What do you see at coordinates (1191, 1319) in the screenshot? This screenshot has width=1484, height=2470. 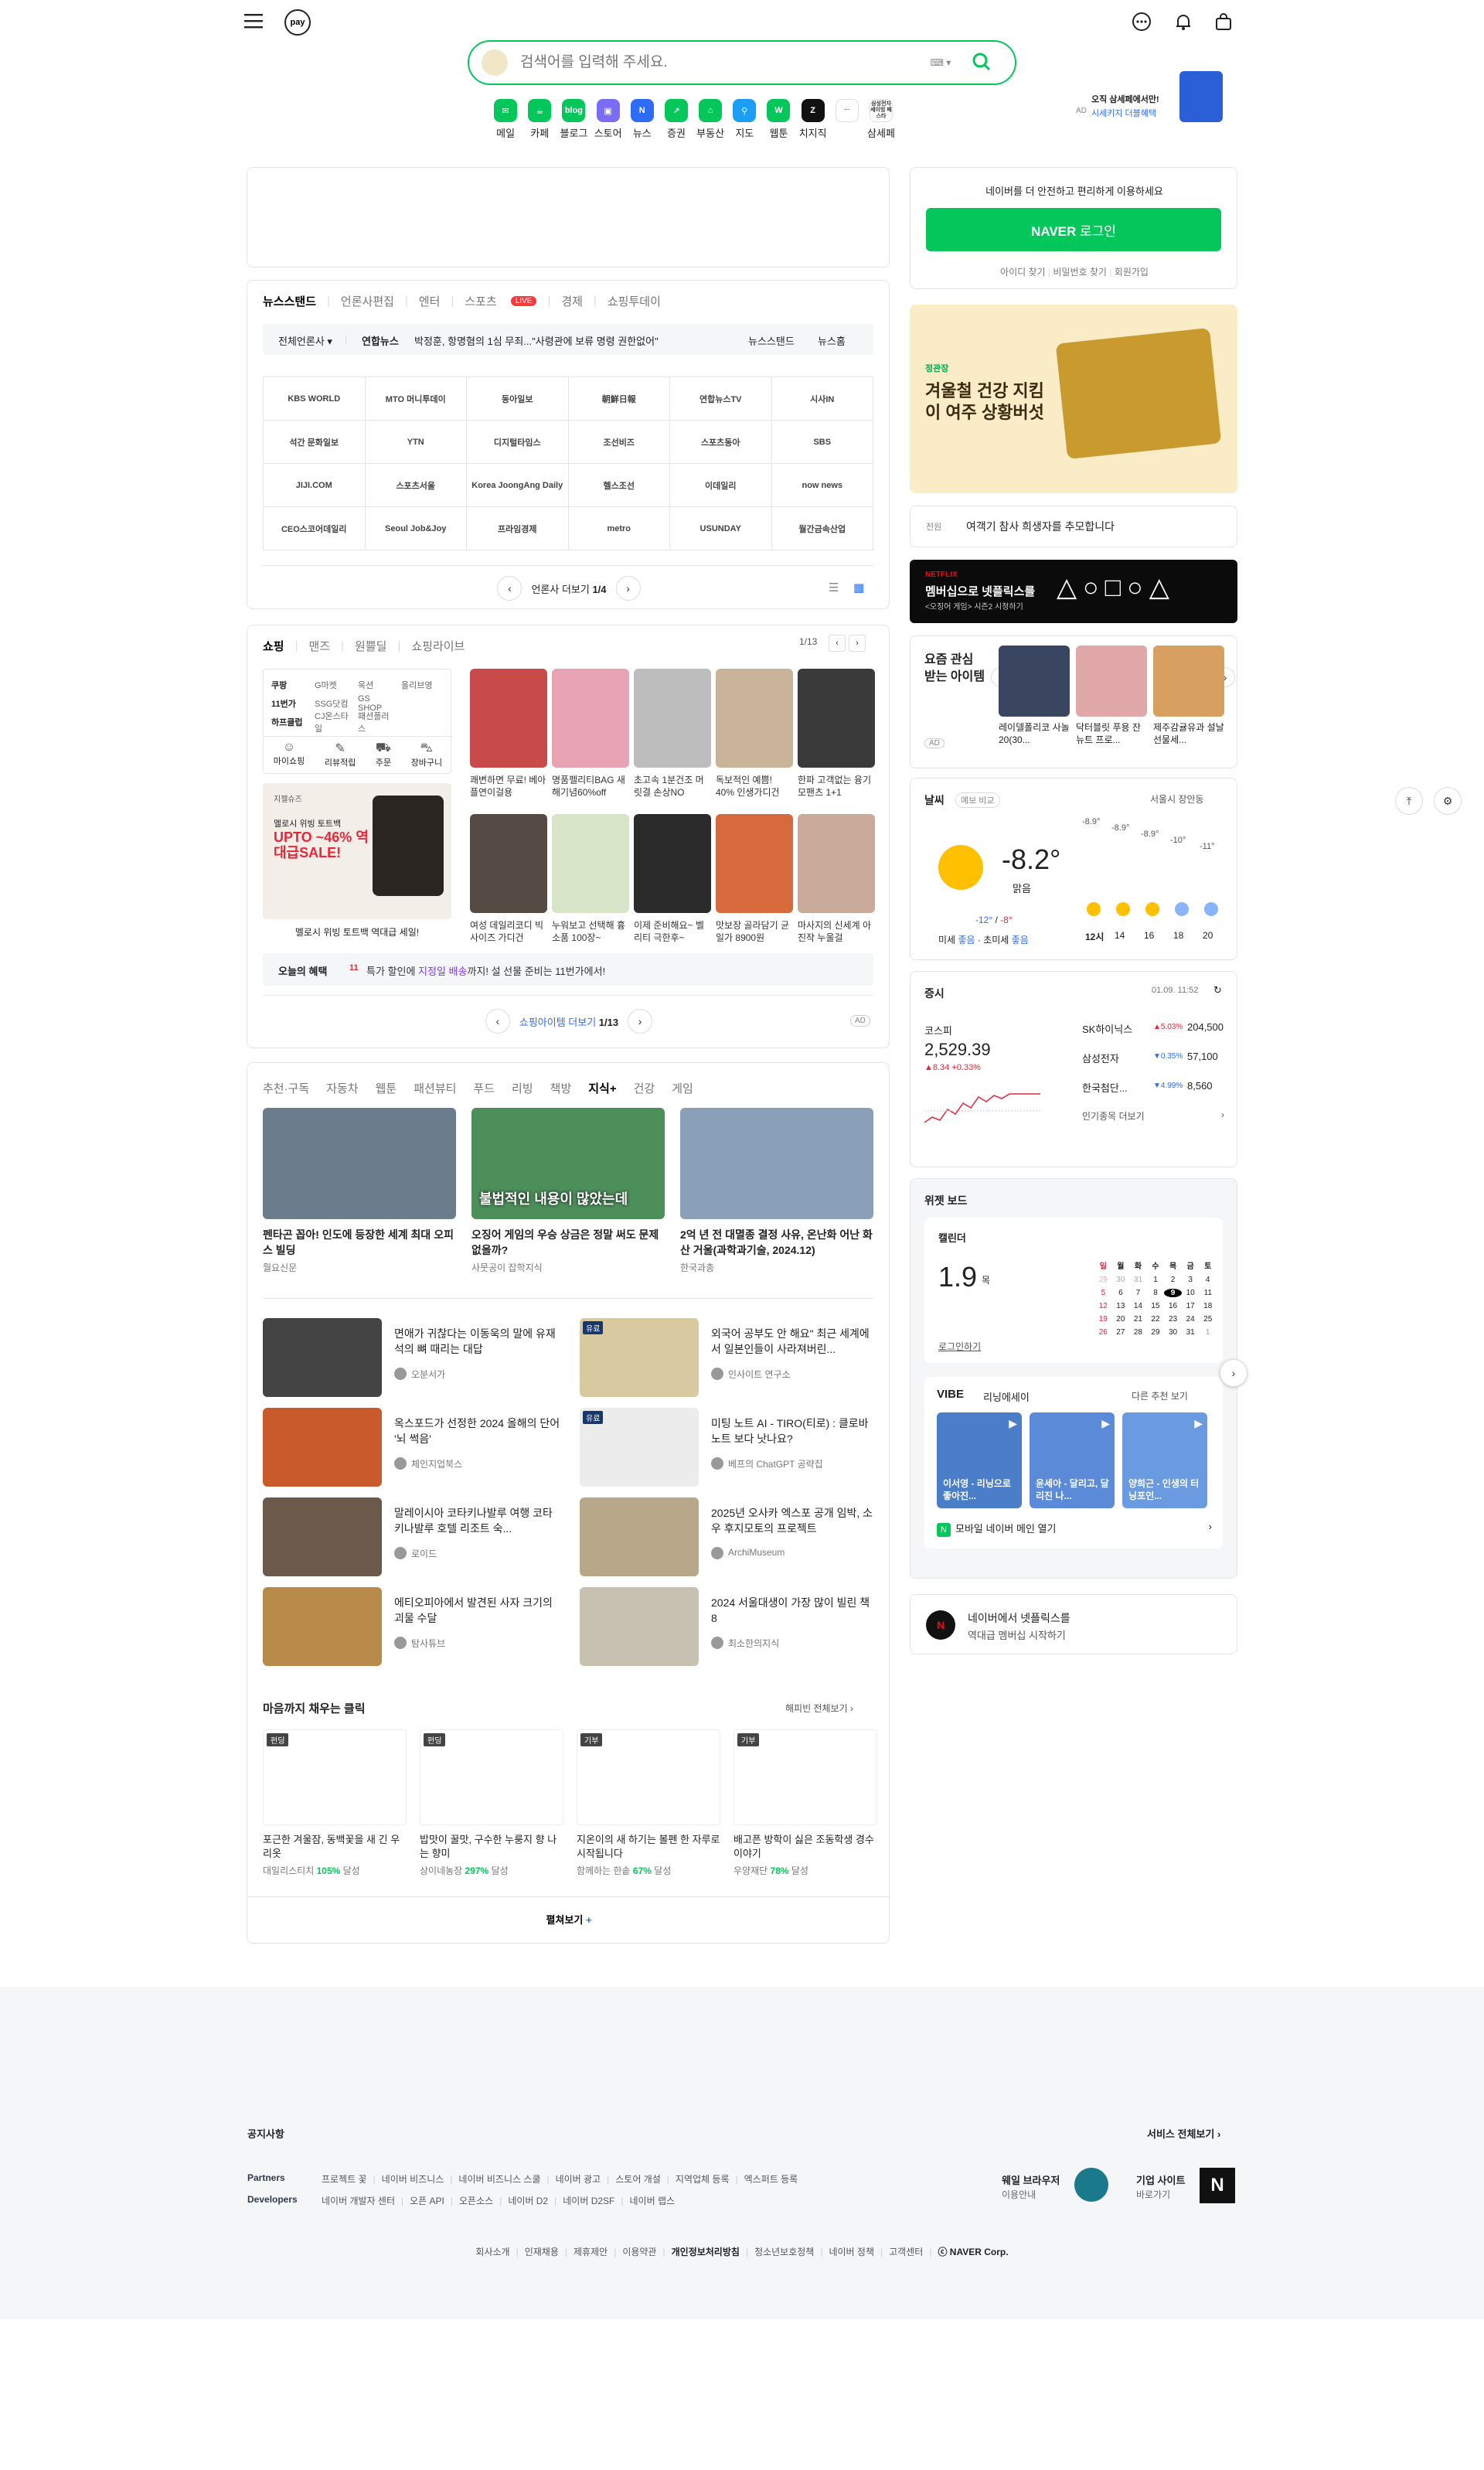 I see `calendar-date: 24` at bounding box center [1191, 1319].